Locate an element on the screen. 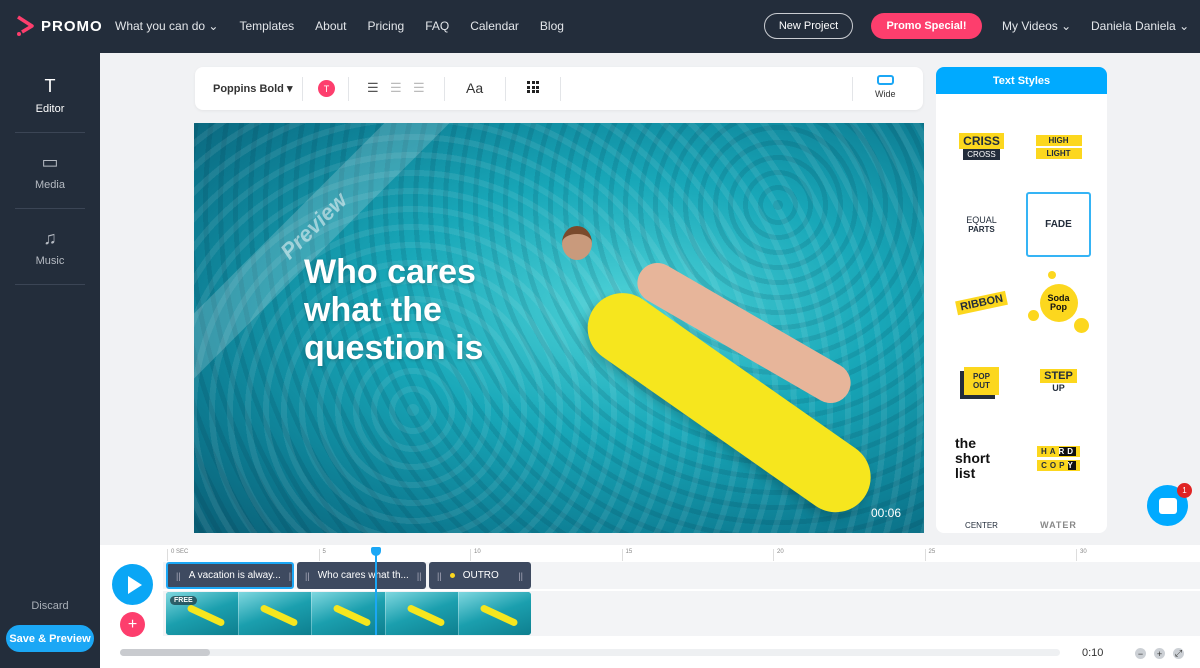 The height and width of the screenshot is (668, 1200). text-styles-title: Text Styles is located at coordinates (1021, 80).